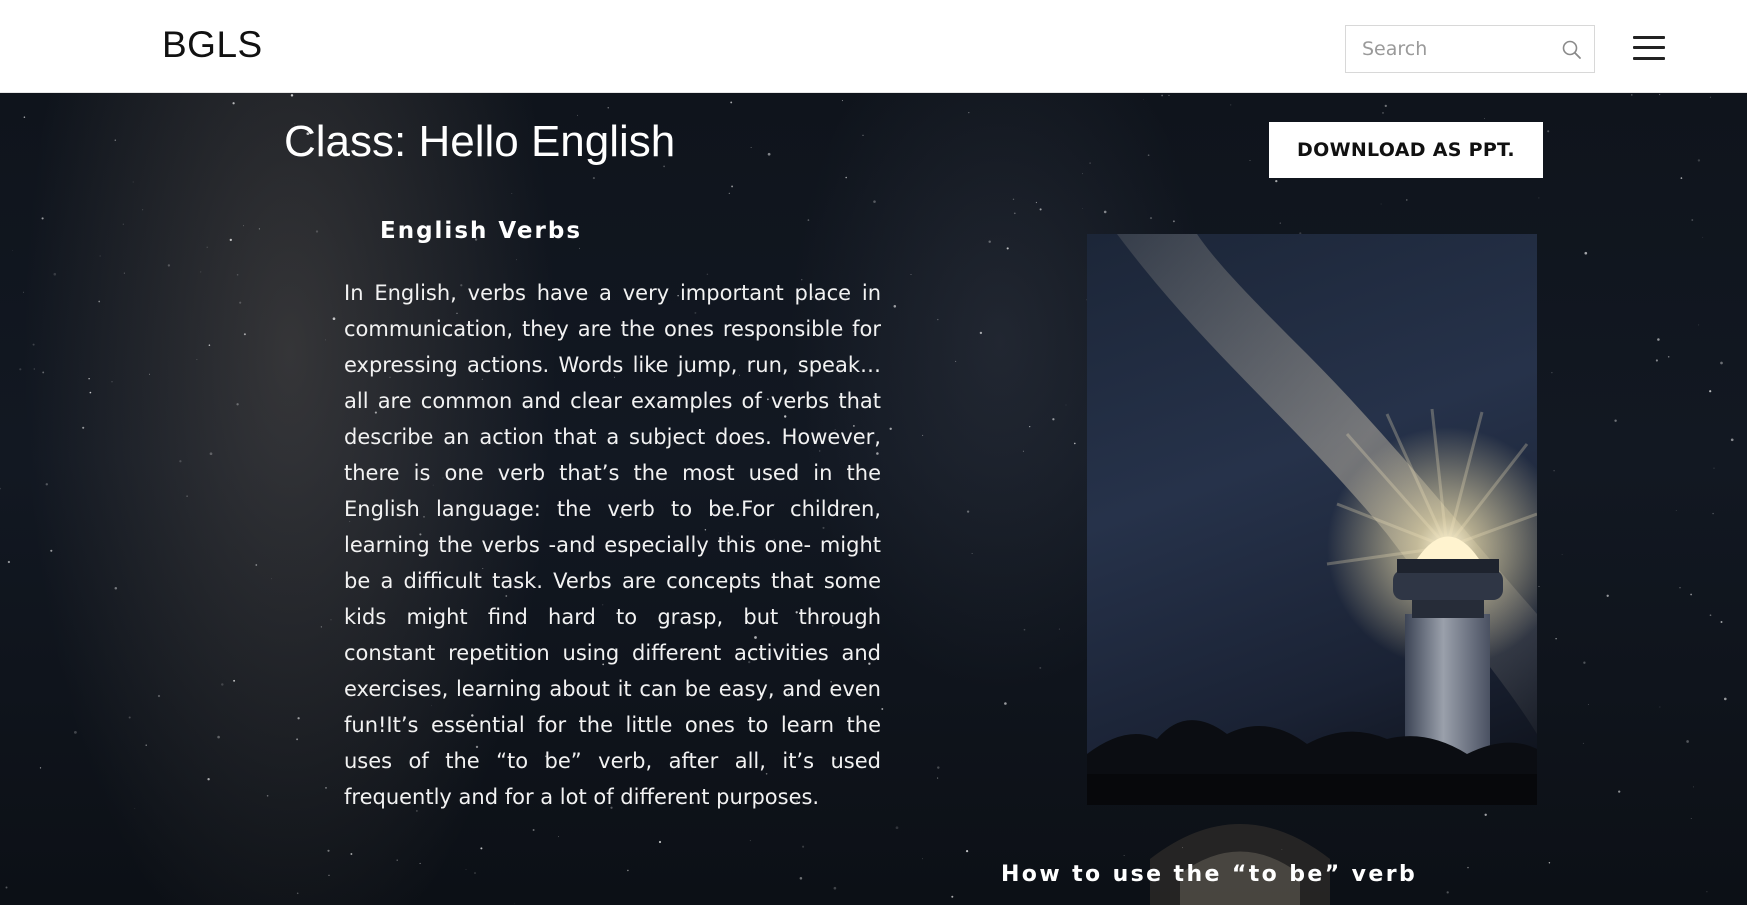 The height and width of the screenshot is (905, 1747). Describe the element at coordinates (481, 231) in the screenshot. I see `section-heading: English Verbs` at that location.